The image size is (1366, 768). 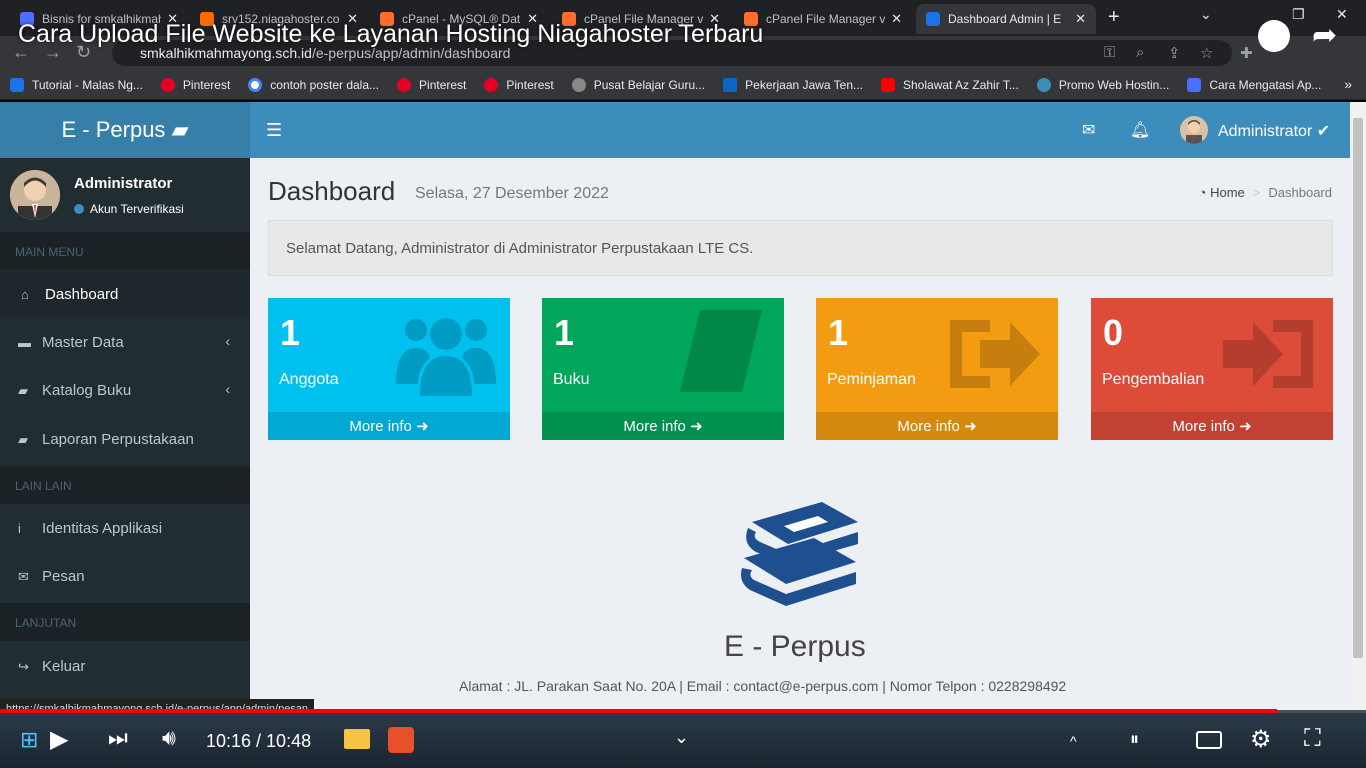 I want to click on next-video-icon: ⏭, so click(x=118, y=738).